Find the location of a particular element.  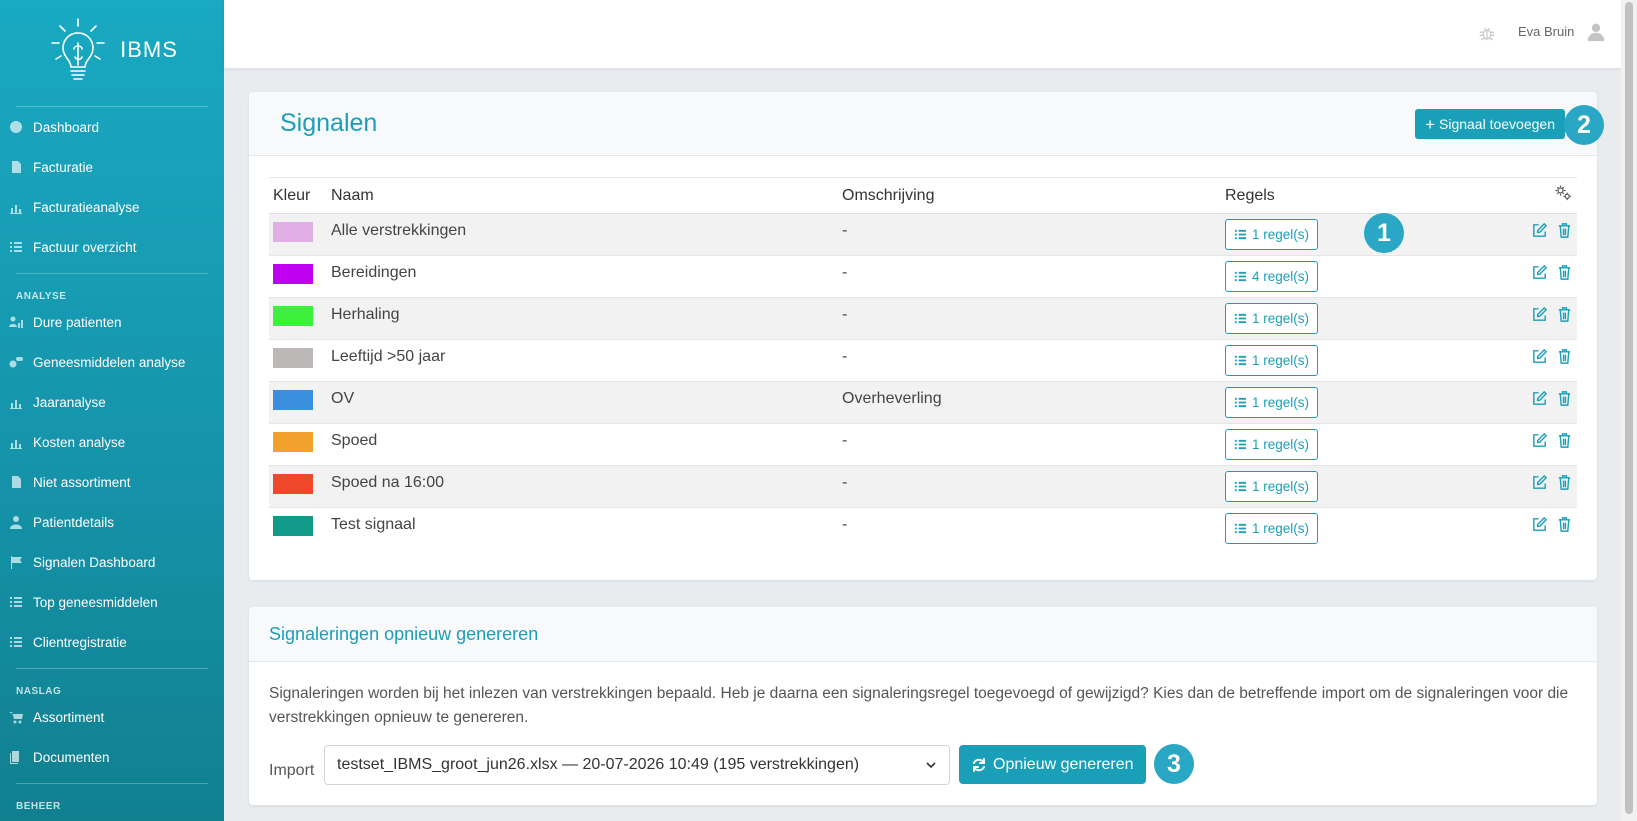

sidebar-item-label: Signalen Dashboard is located at coordinates (94, 562).